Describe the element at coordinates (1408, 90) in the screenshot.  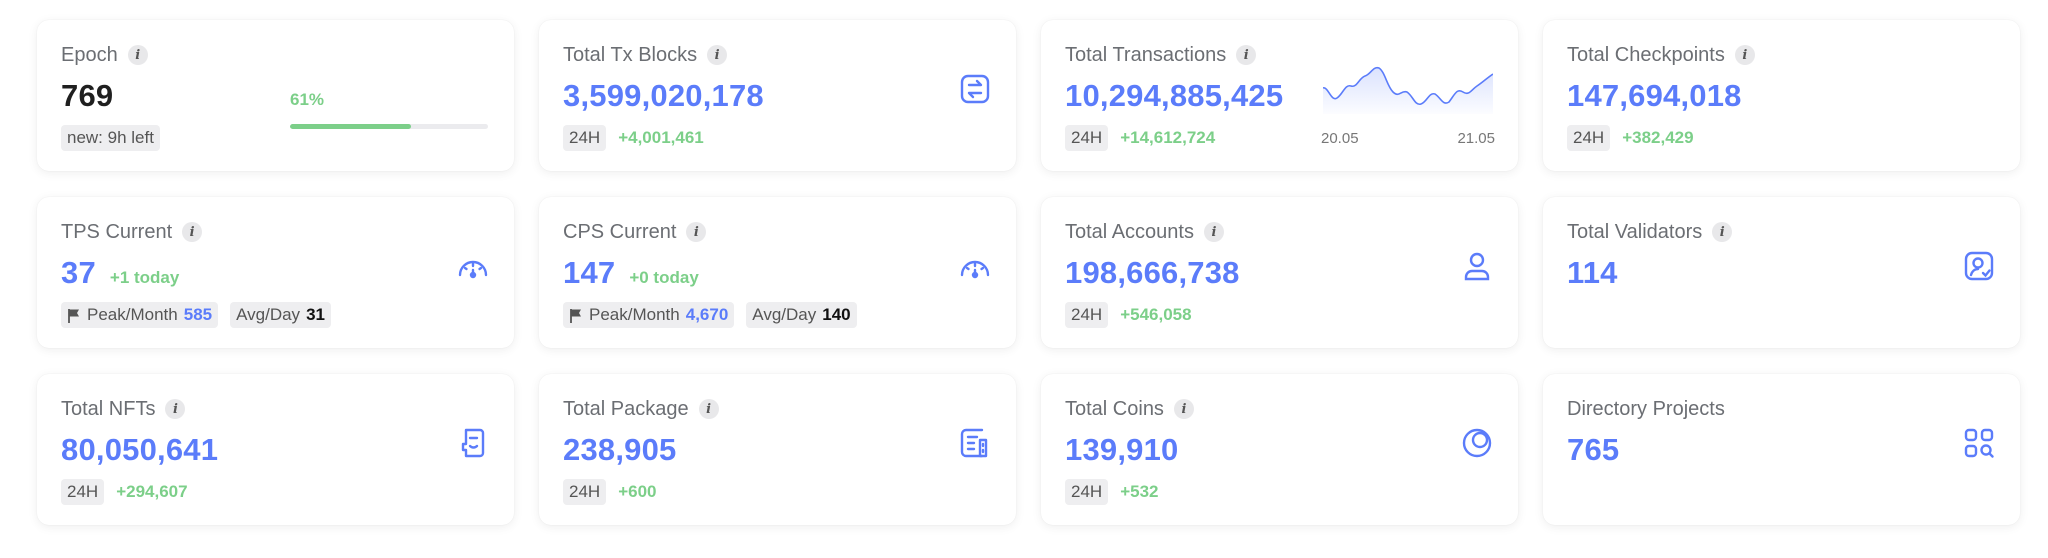
I see `transactions-sparkline` at that location.